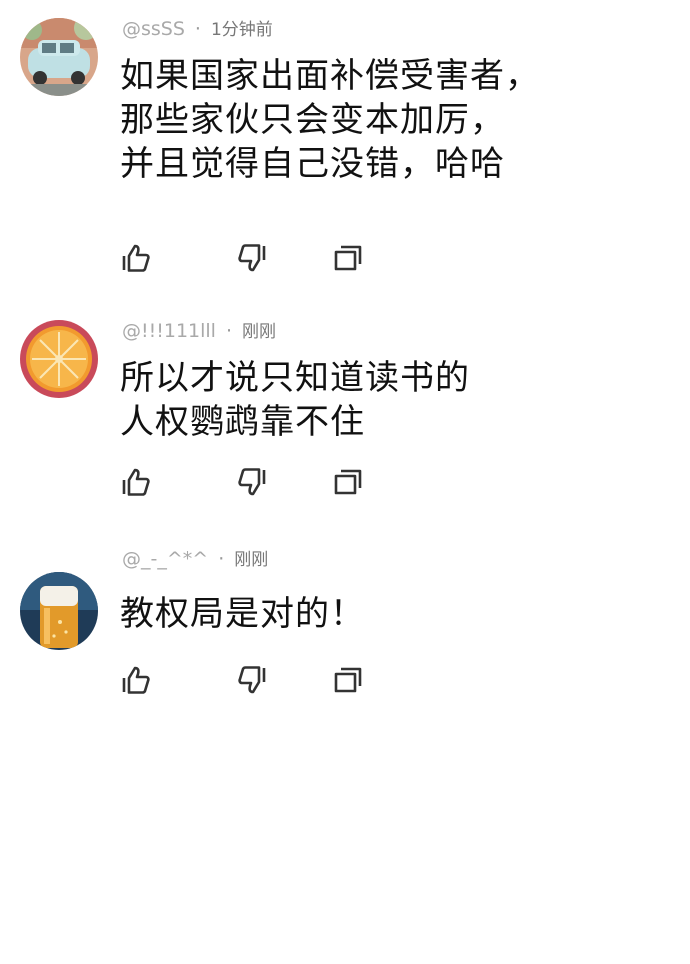 The height and width of the screenshot is (964, 690). I want to click on comment-text: 教权局是对的！, so click(242, 614).